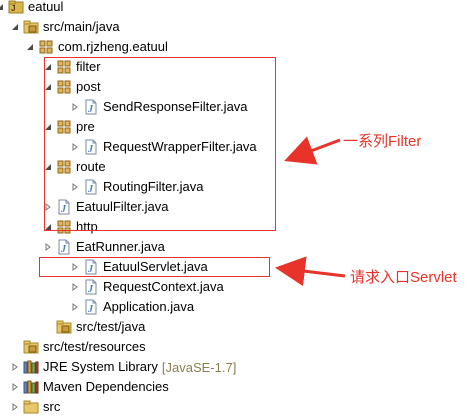 The height and width of the screenshot is (420, 470). I want to click on tree-item-src-test-resources: src/test/resources, so click(78, 347).